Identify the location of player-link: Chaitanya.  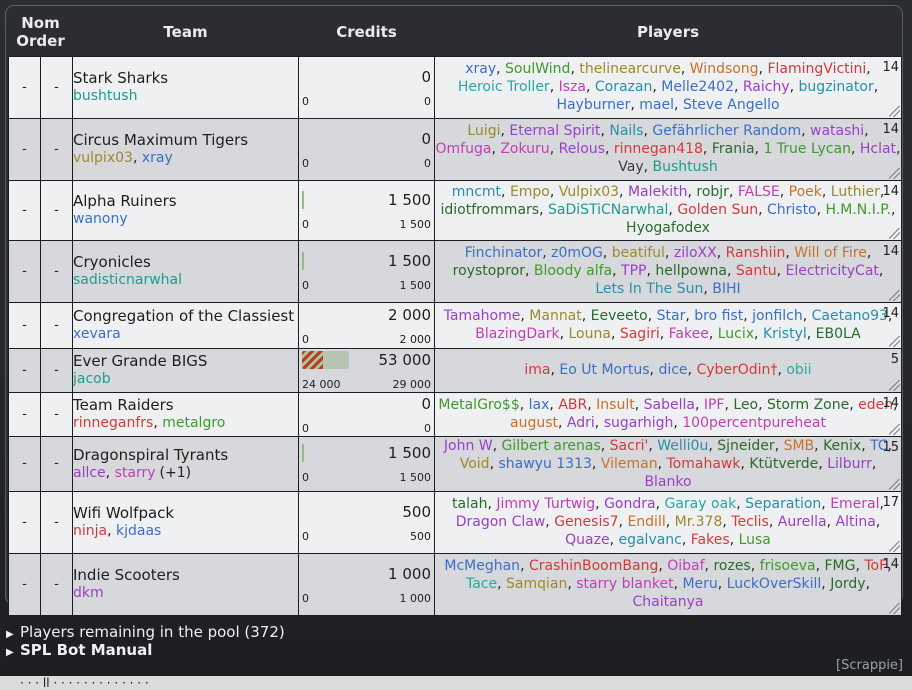
(668, 602).